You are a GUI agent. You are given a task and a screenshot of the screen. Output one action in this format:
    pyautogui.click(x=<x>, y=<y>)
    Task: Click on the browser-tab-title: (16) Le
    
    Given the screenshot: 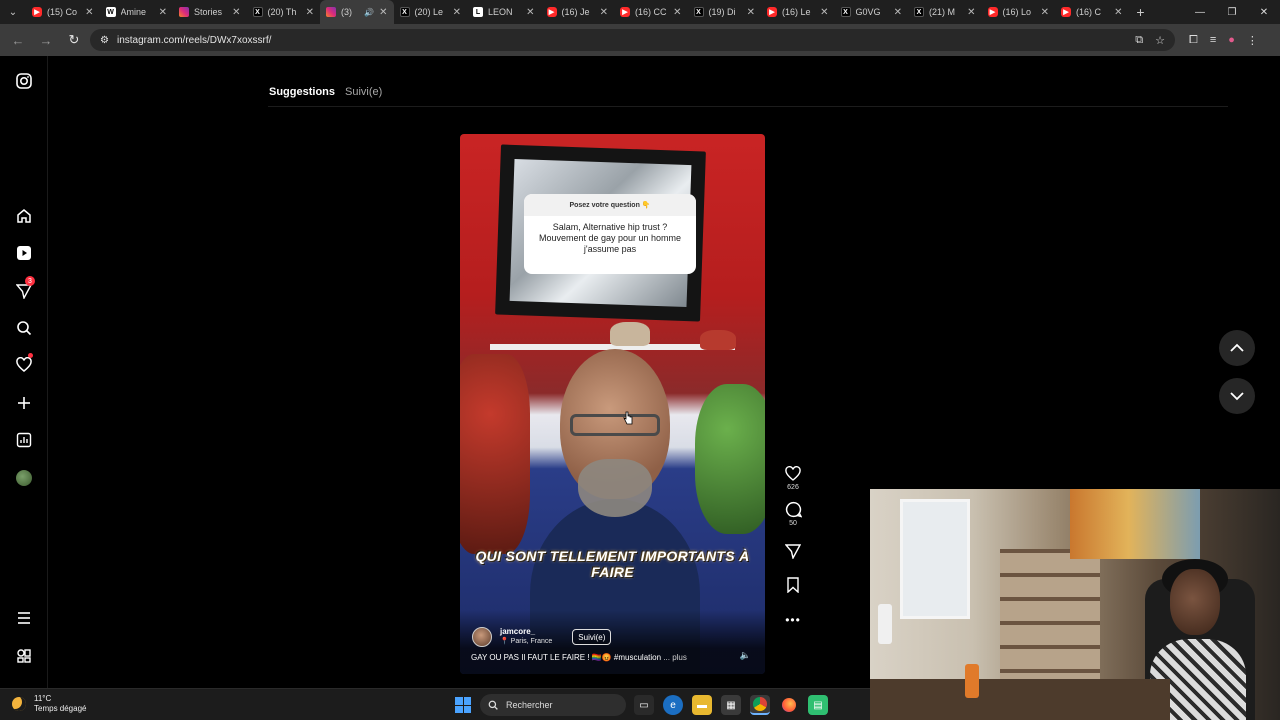 What is the action you would take?
    pyautogui.click(x=796, y=12)
    